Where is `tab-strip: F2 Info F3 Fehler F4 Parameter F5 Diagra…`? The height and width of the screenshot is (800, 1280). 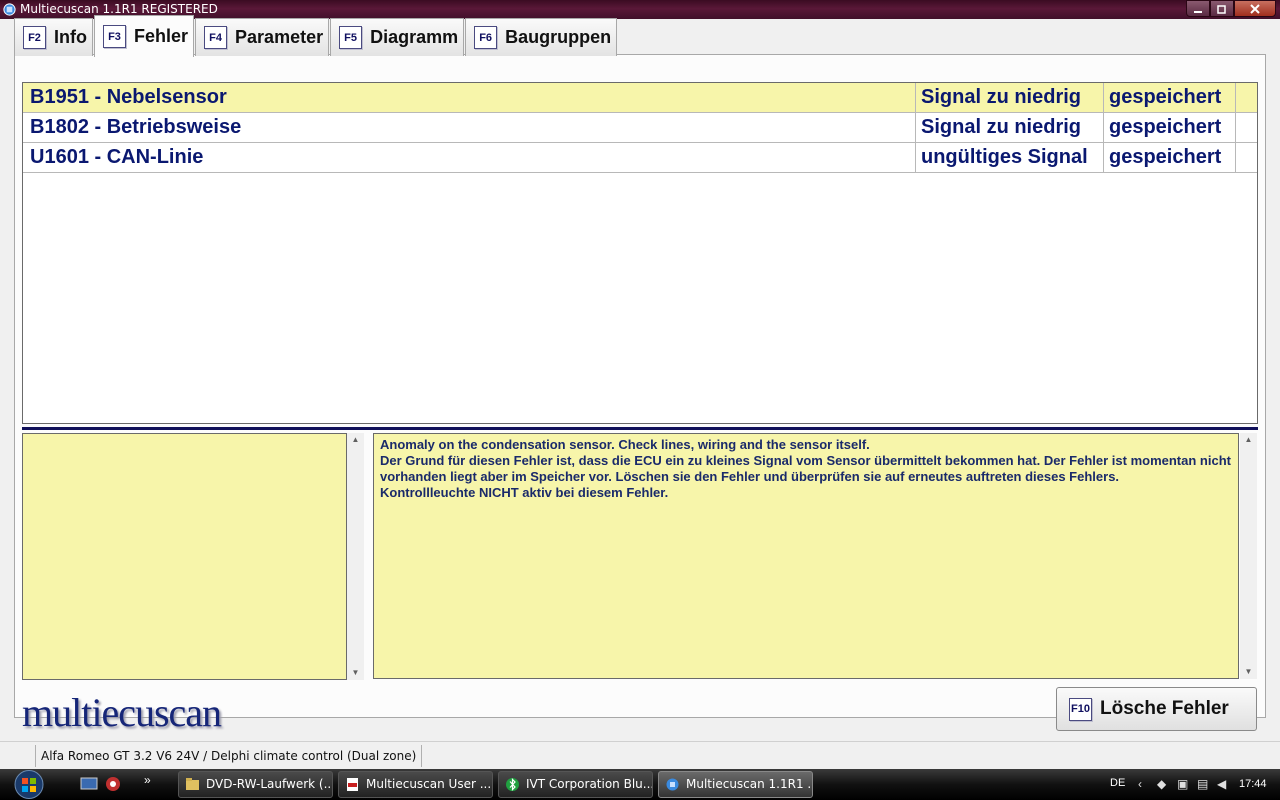 tab-strip: F2 Info F3 Fehler F4 Parameter F5 Diagra… is located at coordinates (316, 35).